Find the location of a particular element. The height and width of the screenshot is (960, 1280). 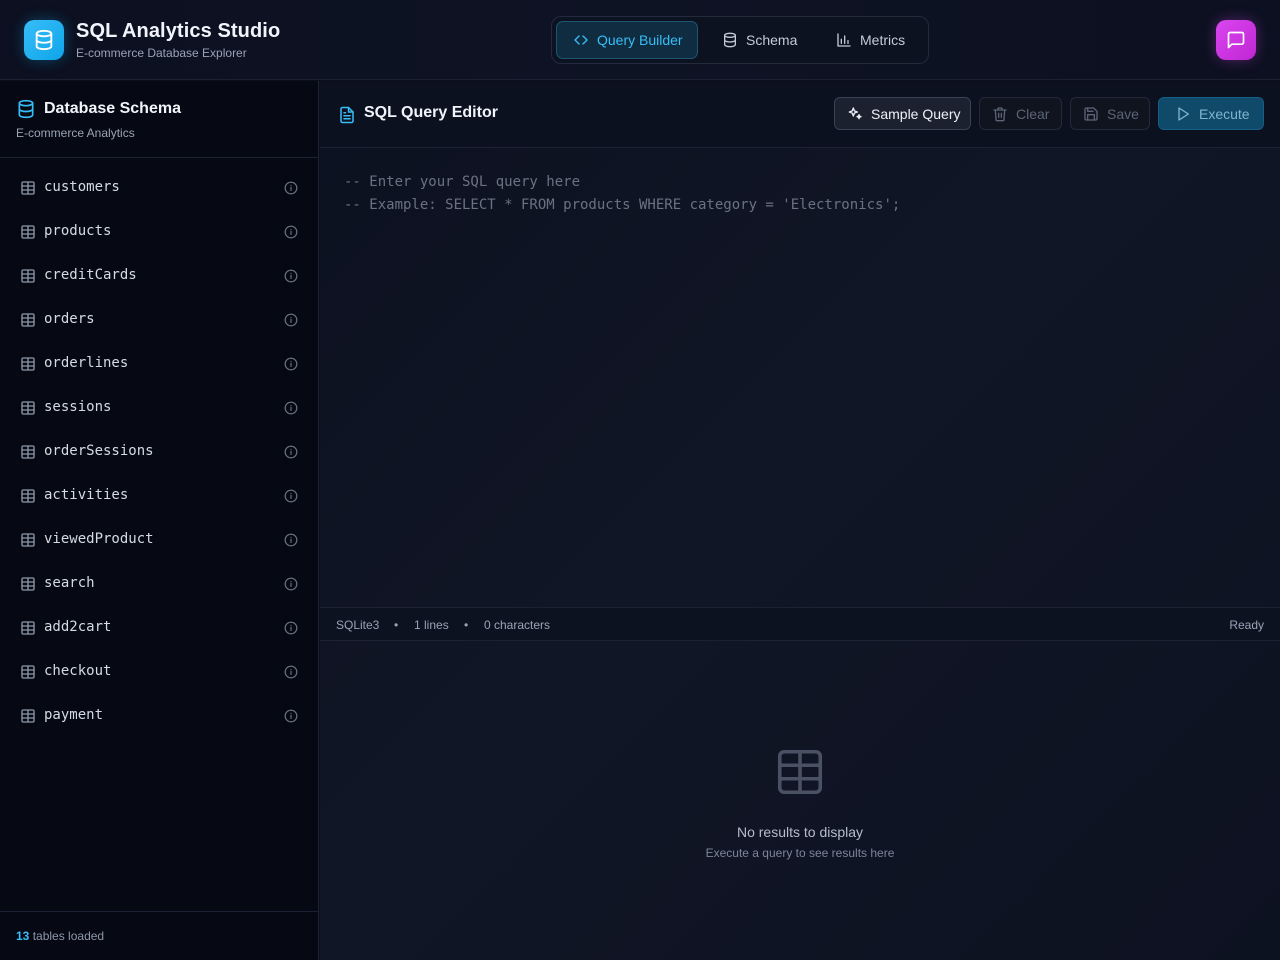

clear-button: Clear is located at coordinates (1020, 113).